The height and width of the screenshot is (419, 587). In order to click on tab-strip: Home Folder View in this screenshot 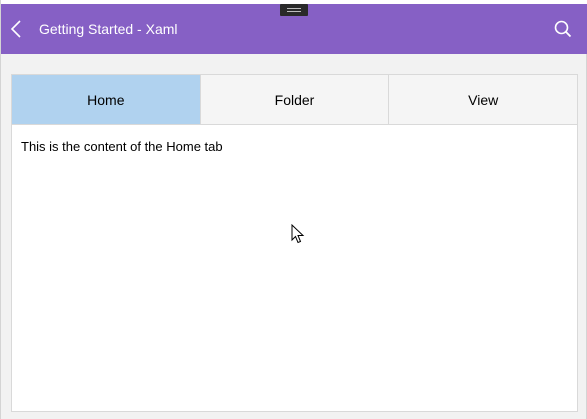, I will do `click(295, 100)`.